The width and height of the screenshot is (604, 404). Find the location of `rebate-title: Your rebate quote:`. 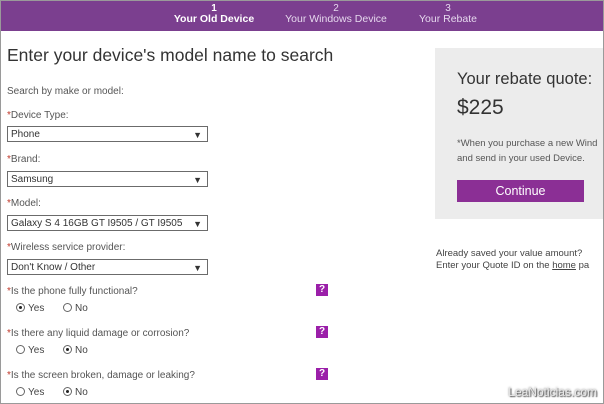

rebate-title: Your rebate quote: is located at coordinates (525, 79).